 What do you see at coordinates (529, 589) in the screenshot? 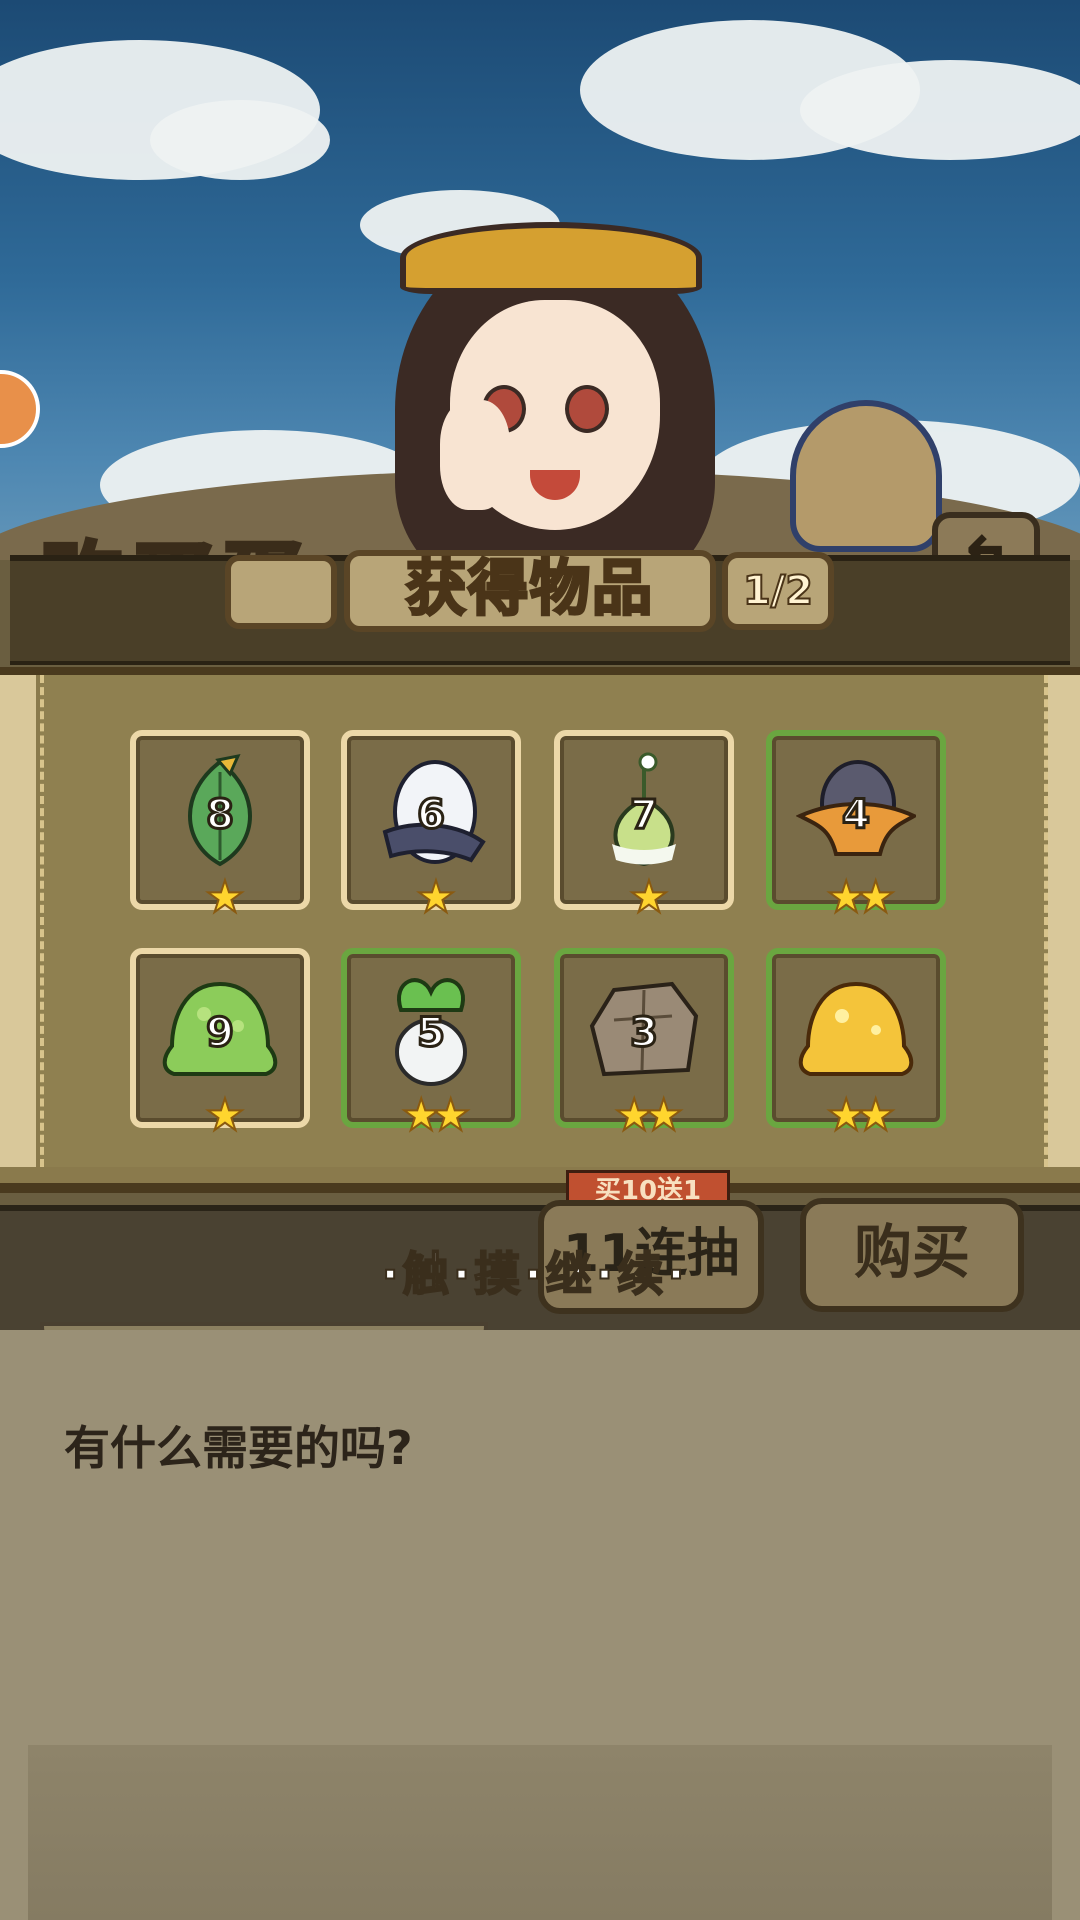
I see `dialog-title: 获得物品` at bounding box center [529, 589].